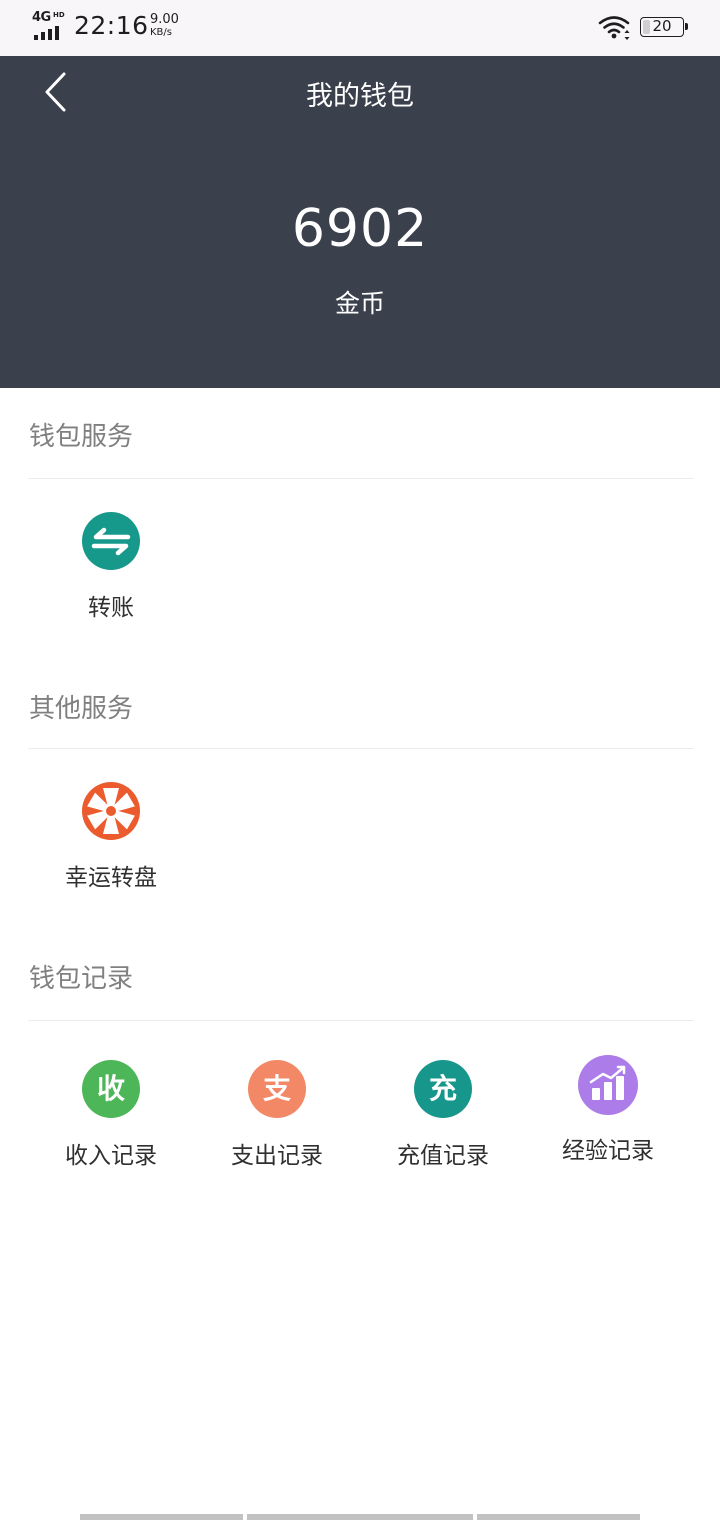 The width and height of the screenshot is (720, 1520). Describe the element at coordinates (608, 1151) in the screenshot. I see `experience-records-label: 经验记录` at that location.